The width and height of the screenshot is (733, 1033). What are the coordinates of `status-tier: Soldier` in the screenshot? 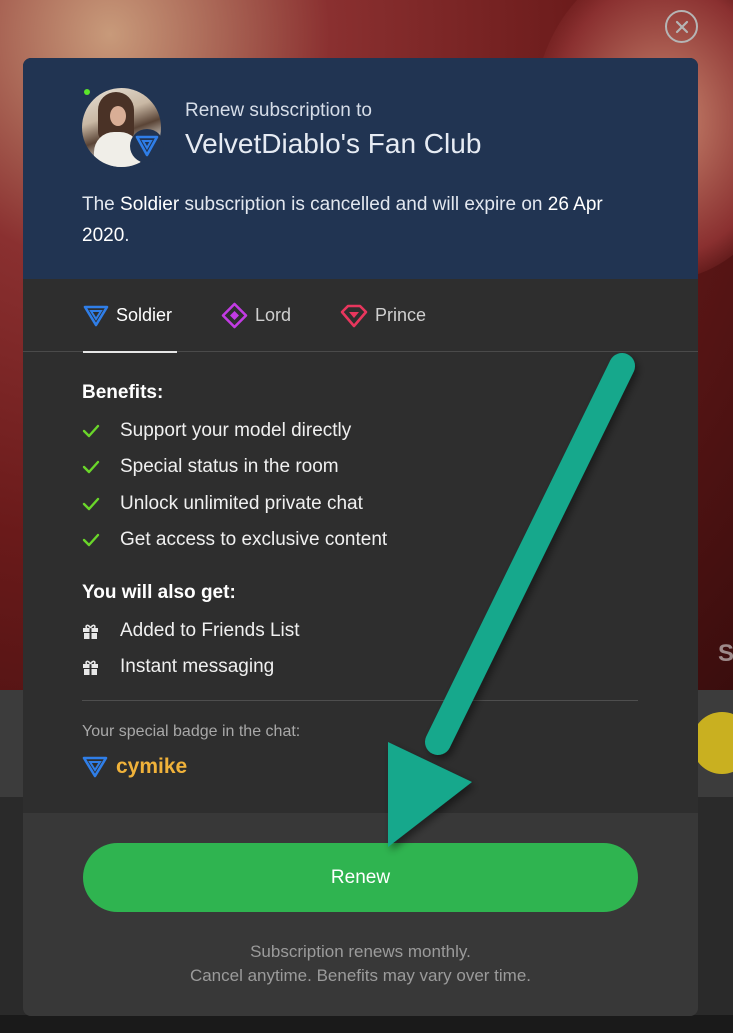 It's located at (150, 204).